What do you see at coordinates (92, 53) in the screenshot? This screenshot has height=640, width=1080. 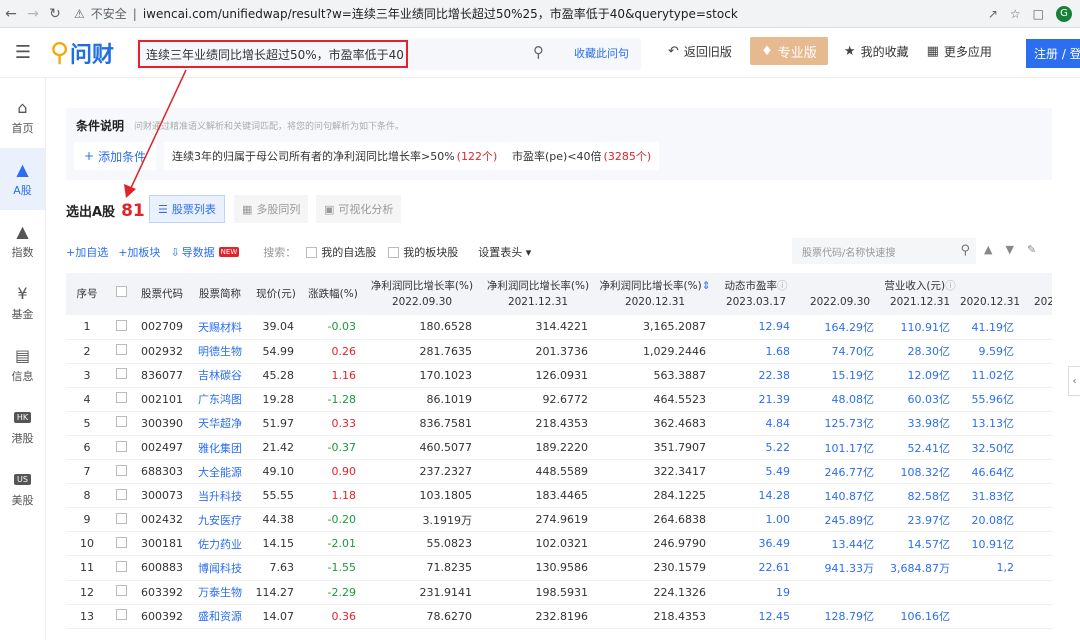 I see `logo: ⚲ 问财` at bounding box center [92, 53].